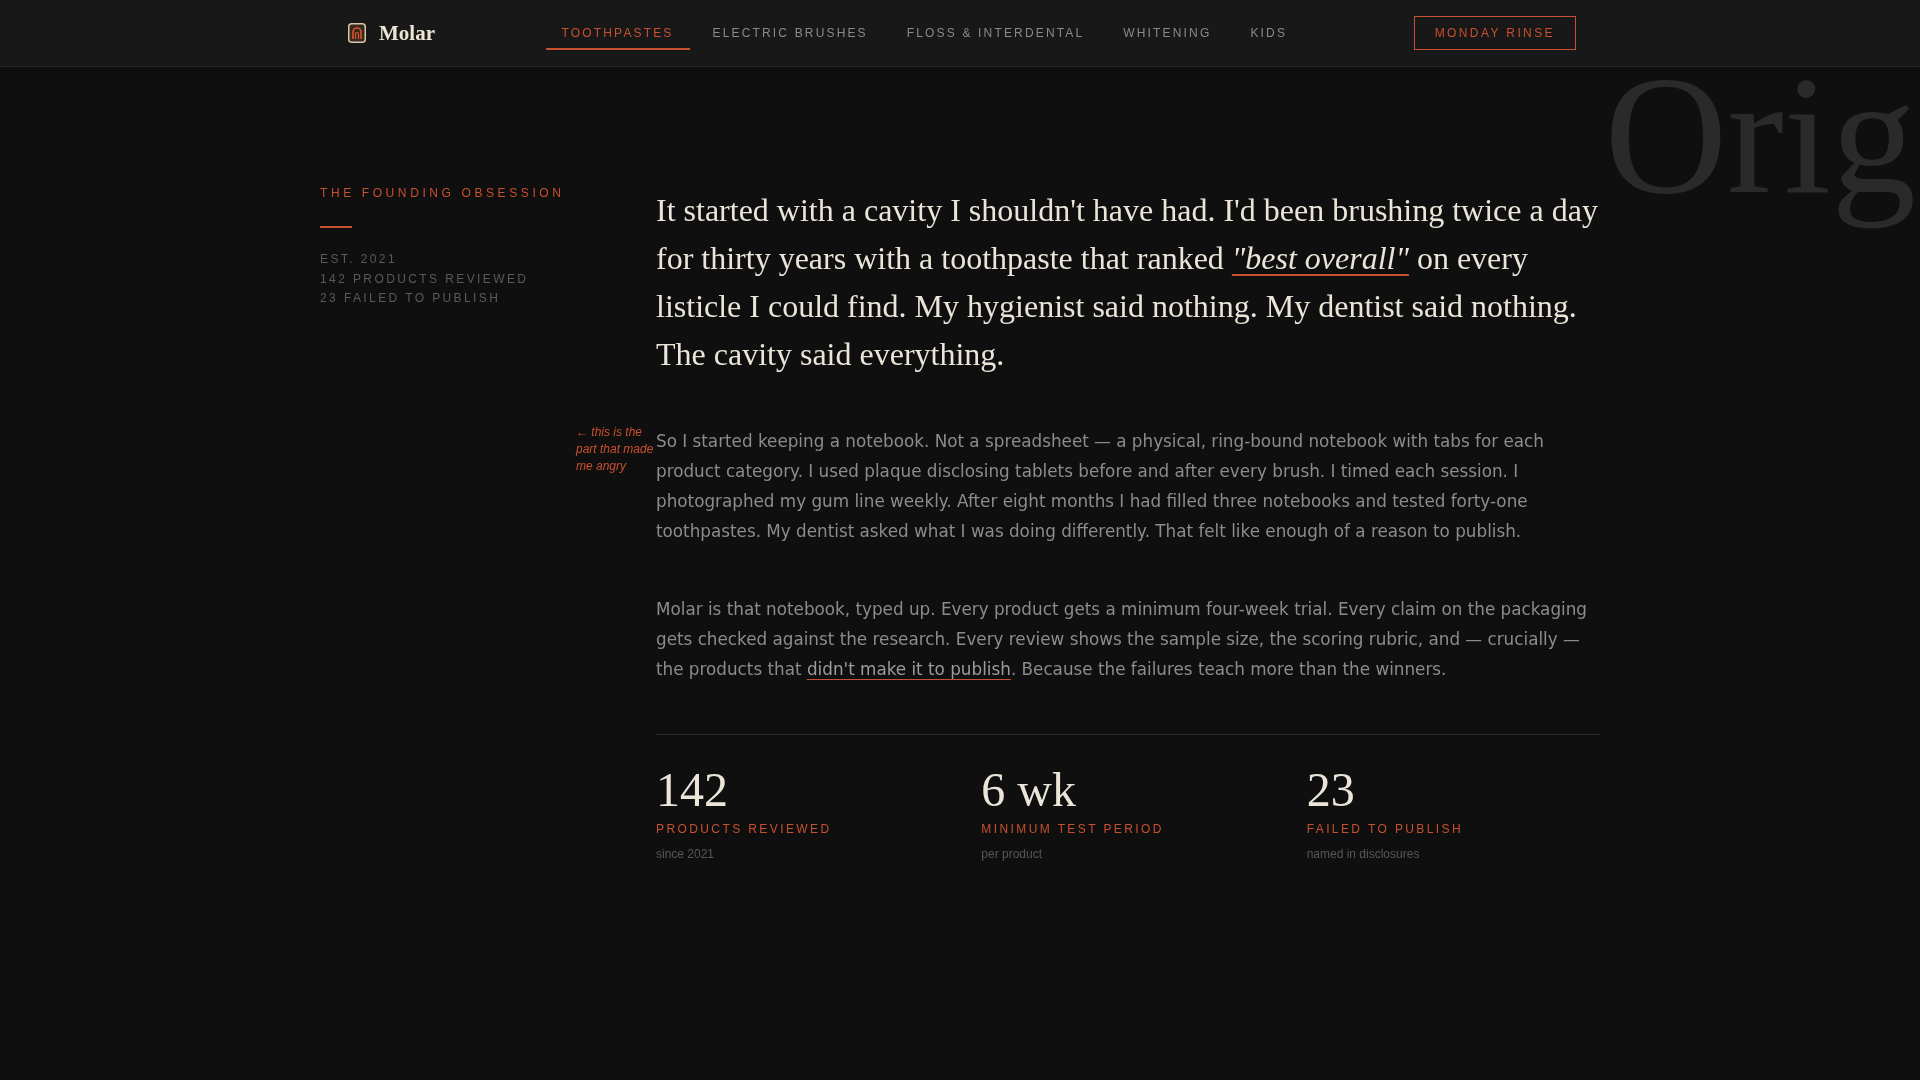  I want to click on meta-line: 23 FAILED TO PUBLISH, so click(410, 298).